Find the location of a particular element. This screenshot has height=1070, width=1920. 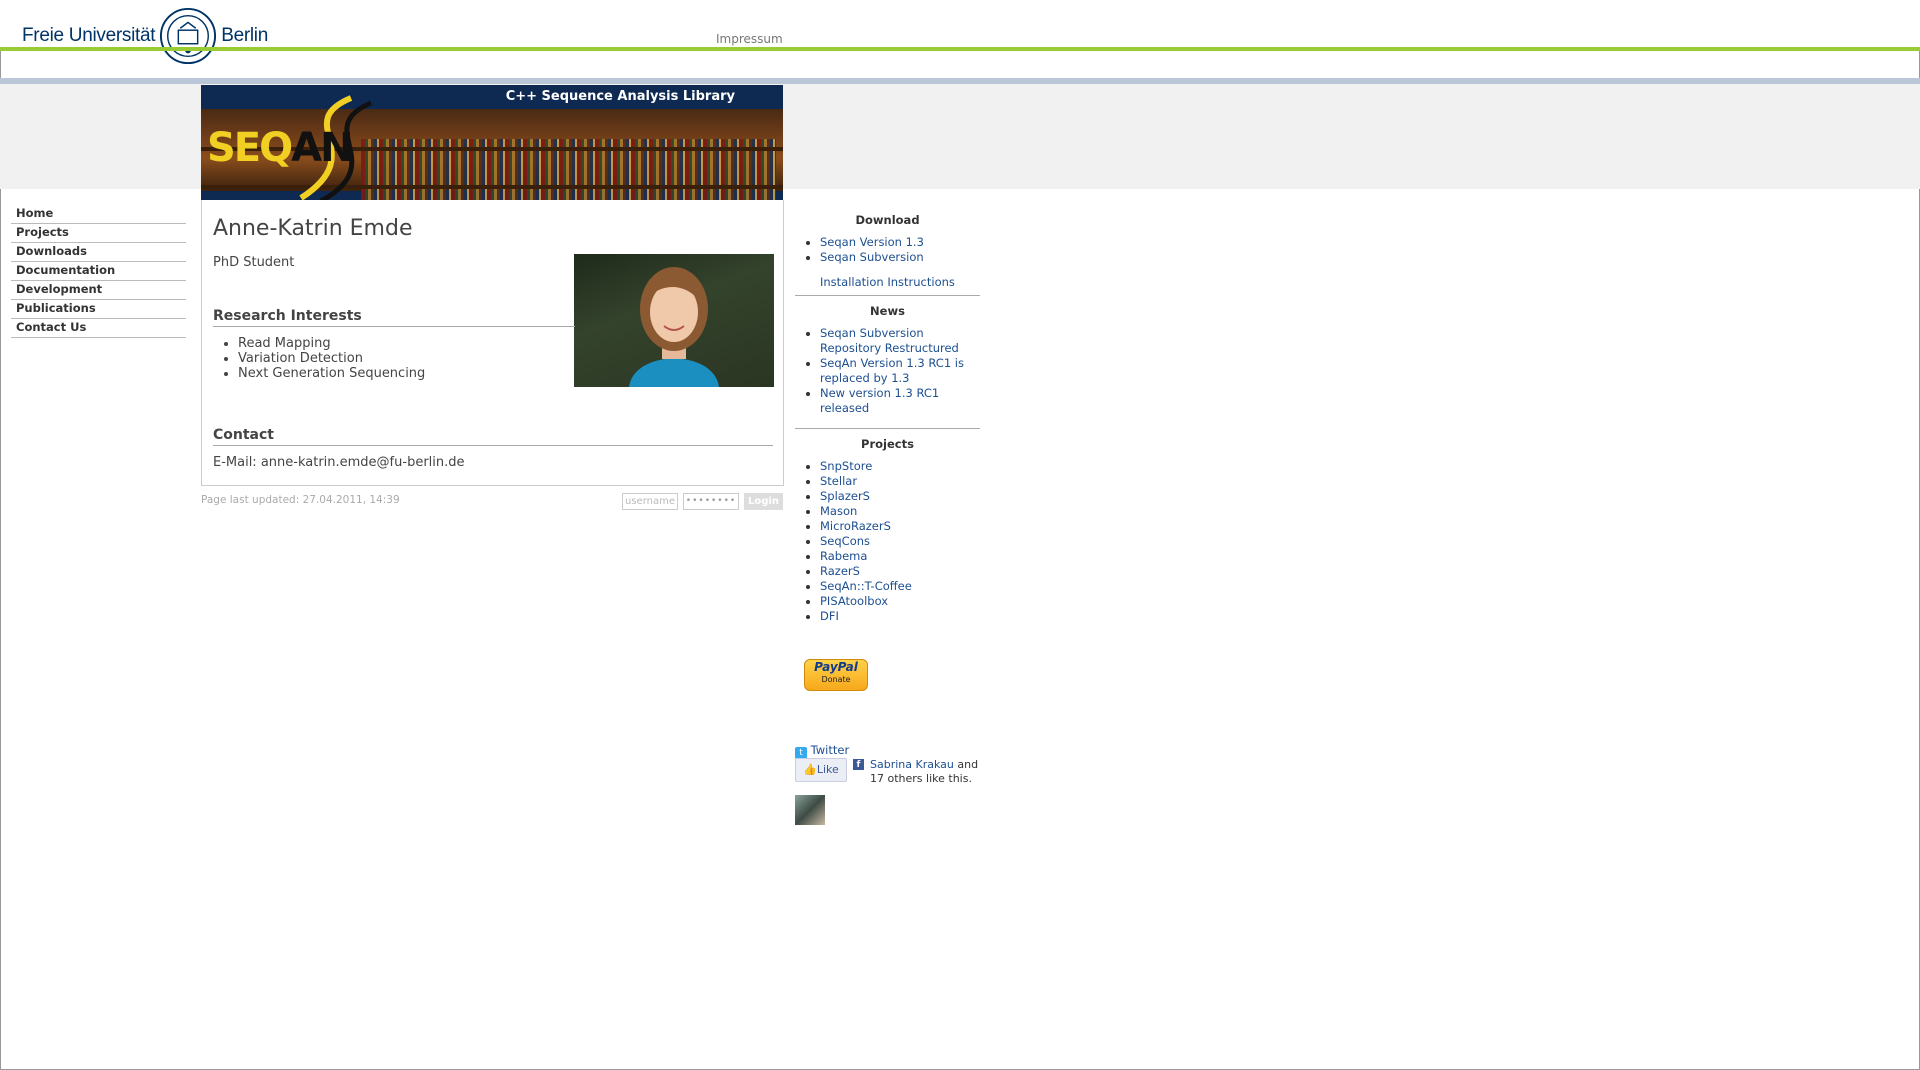

fu-seal-icon is located at coordinates (188, 36).